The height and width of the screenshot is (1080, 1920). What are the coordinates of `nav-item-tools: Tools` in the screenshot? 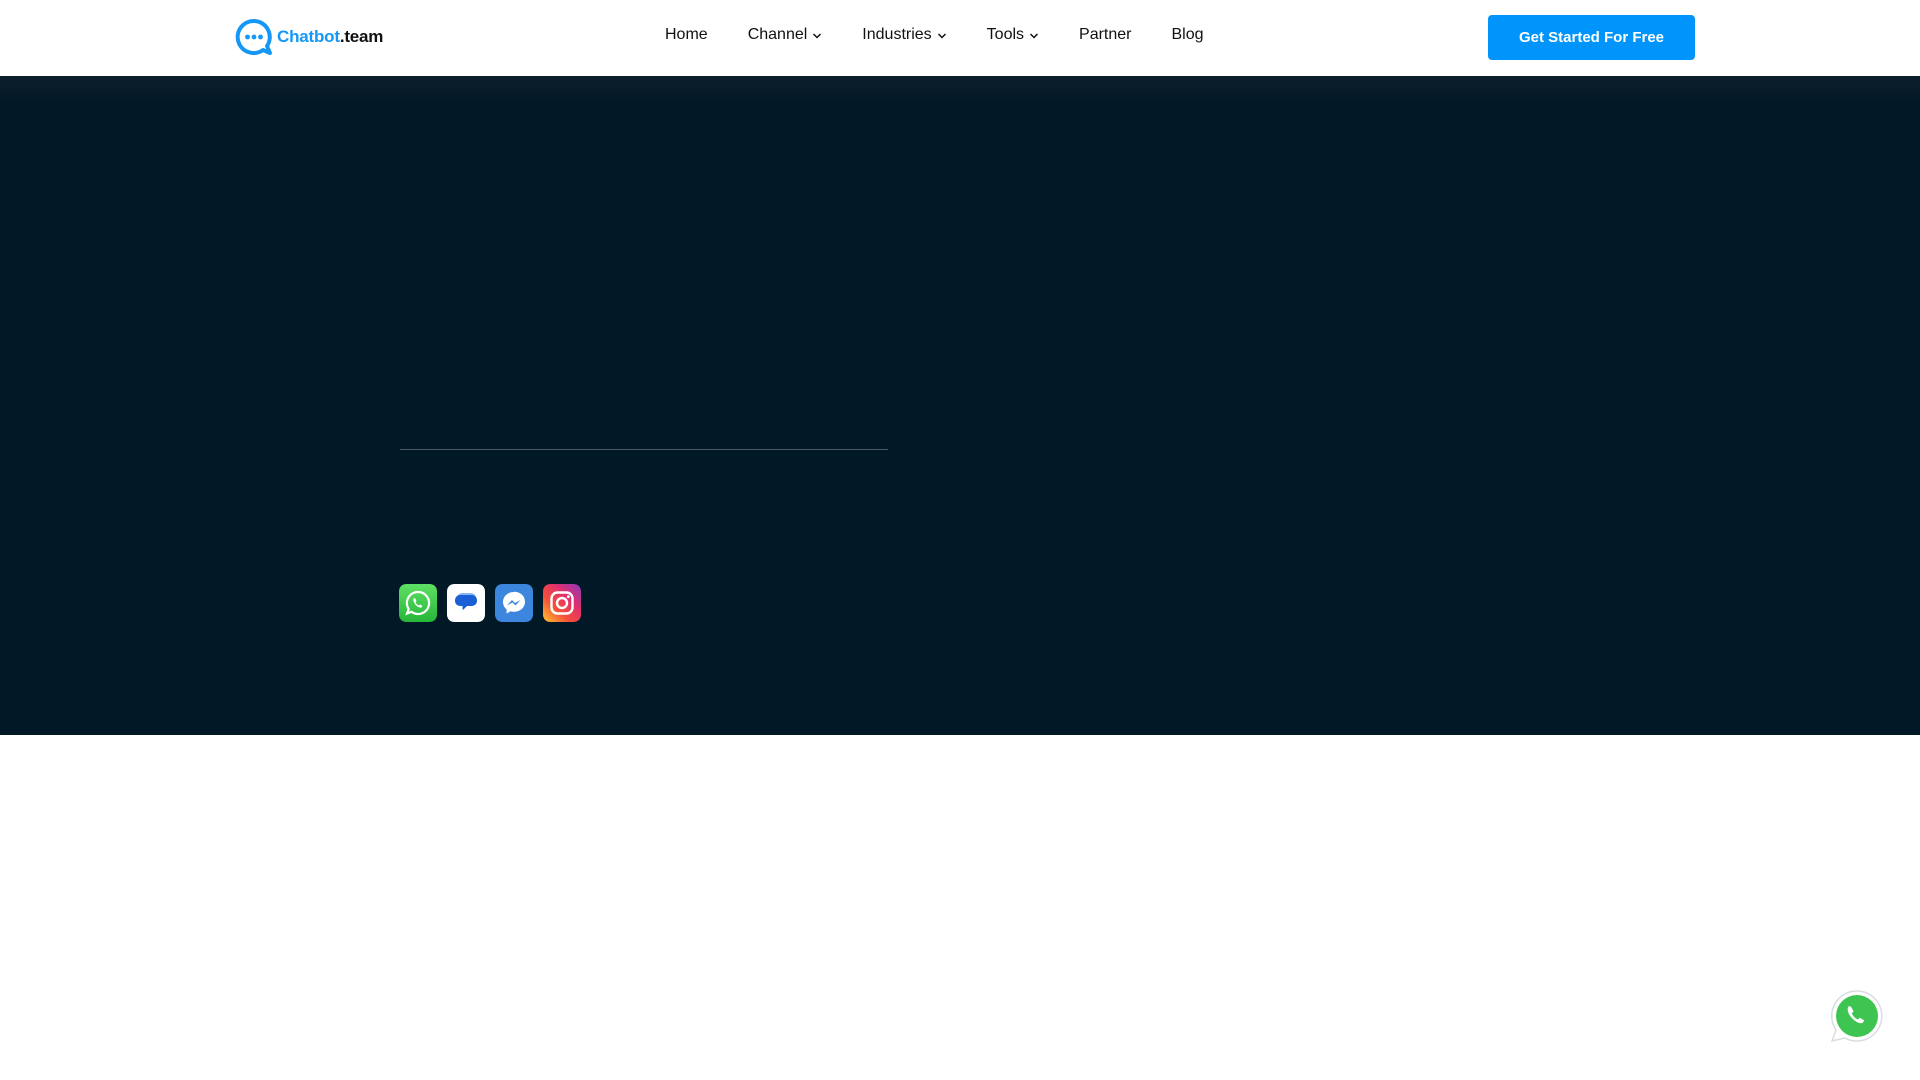 It's located at (1013, 35).